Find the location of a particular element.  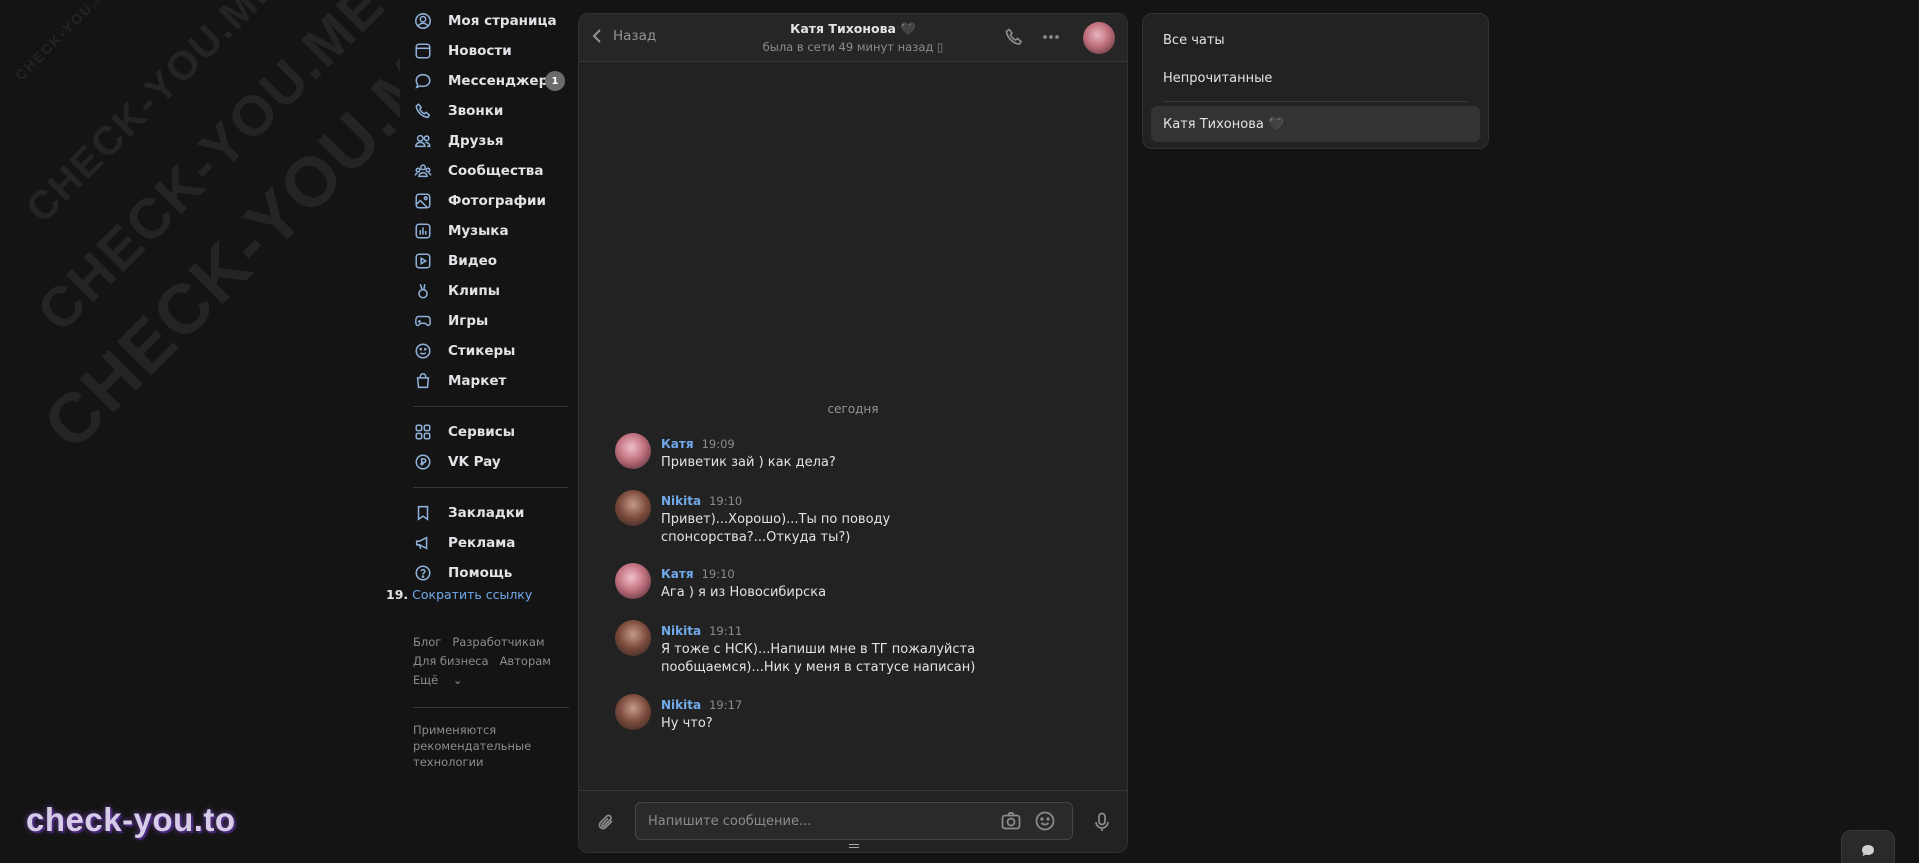

camera-button is located at coordinates (1011, 821).